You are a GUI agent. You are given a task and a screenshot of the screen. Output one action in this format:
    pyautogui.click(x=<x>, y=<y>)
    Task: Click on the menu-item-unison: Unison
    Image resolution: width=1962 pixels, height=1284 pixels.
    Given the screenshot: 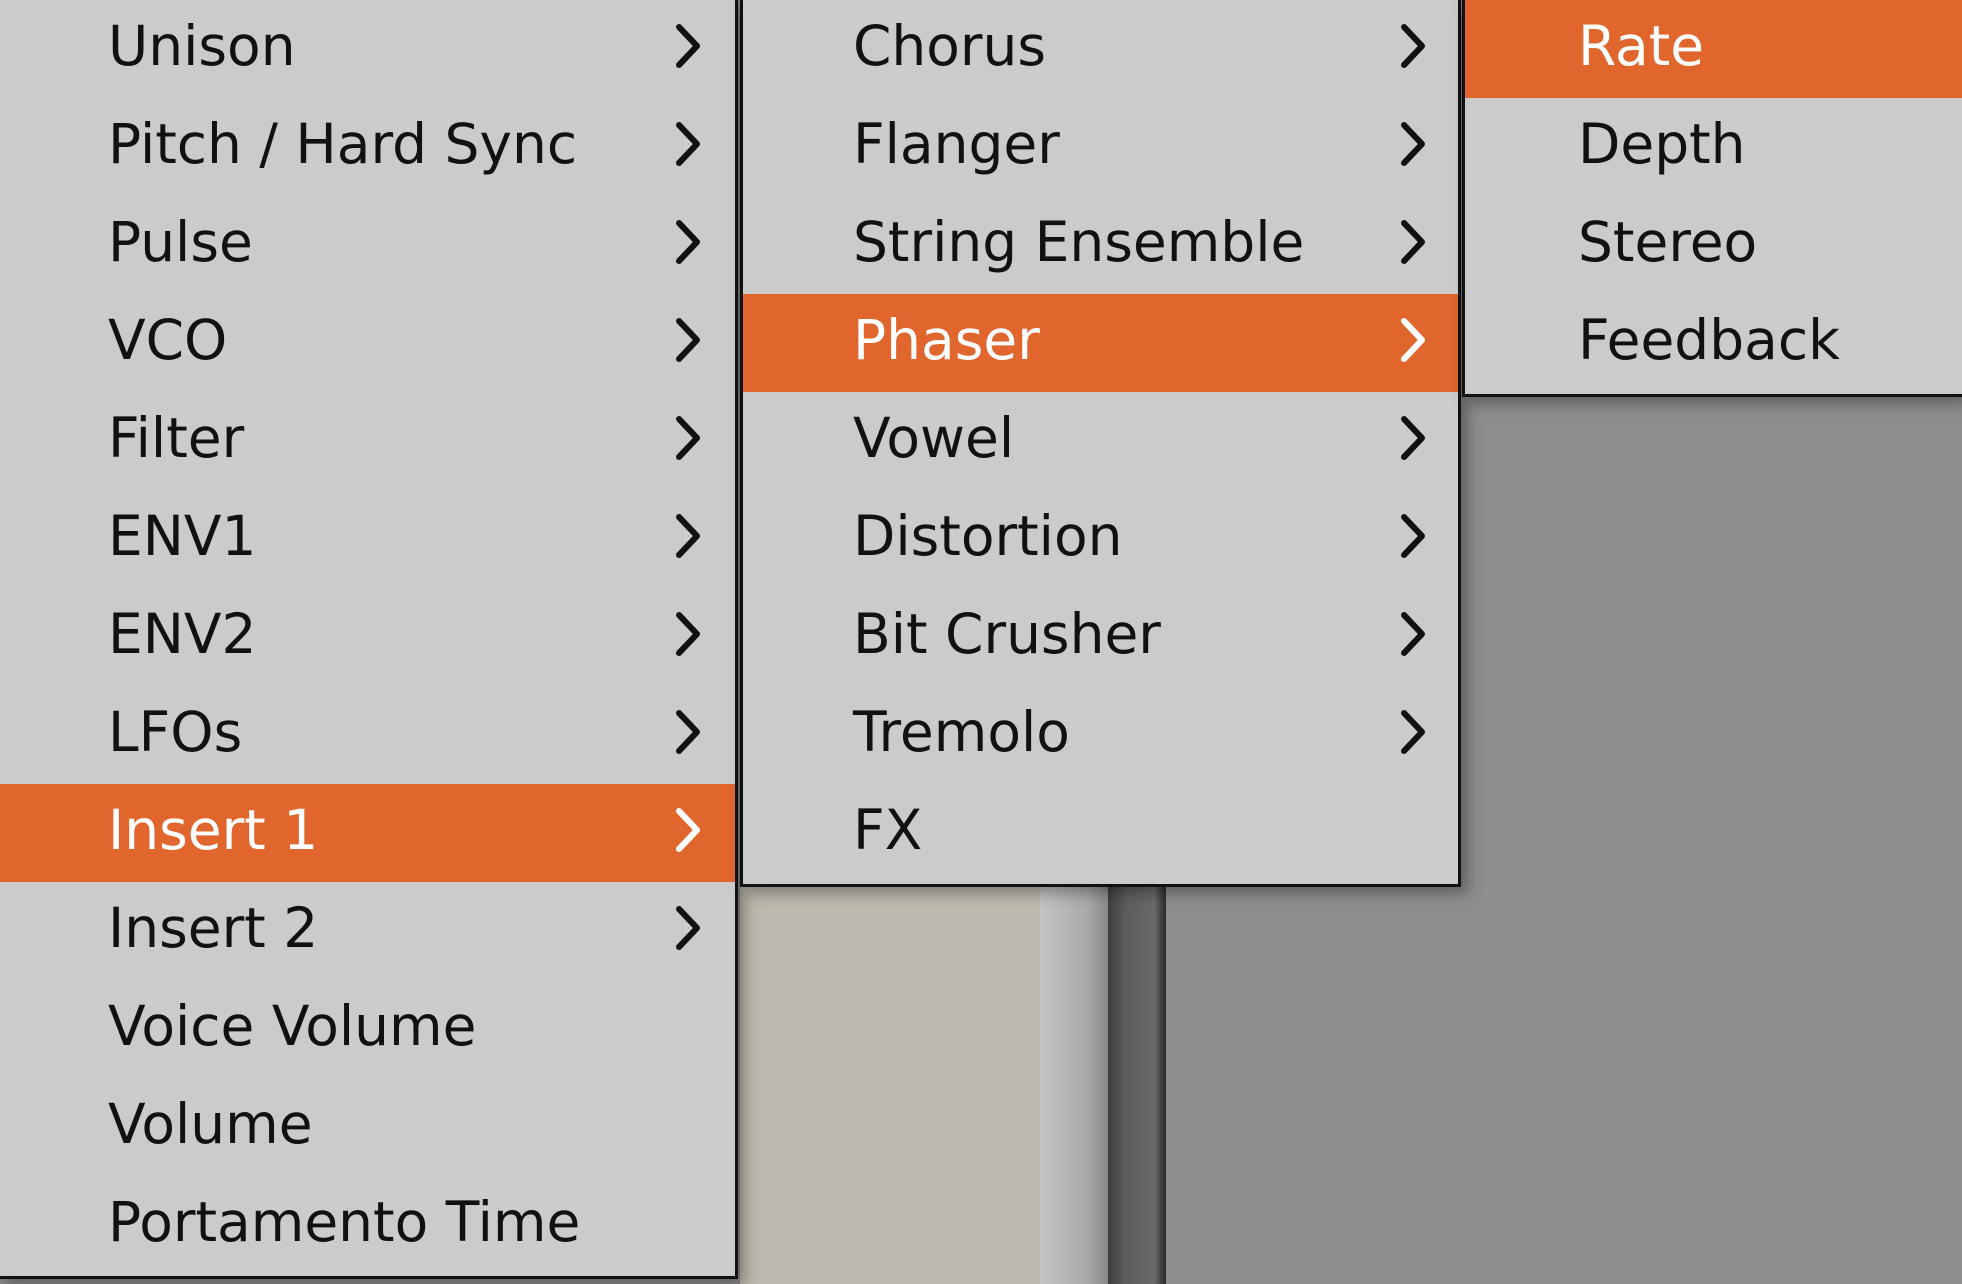 What is the action you would take?
    pyautogui.click(x=367, y=49)
    